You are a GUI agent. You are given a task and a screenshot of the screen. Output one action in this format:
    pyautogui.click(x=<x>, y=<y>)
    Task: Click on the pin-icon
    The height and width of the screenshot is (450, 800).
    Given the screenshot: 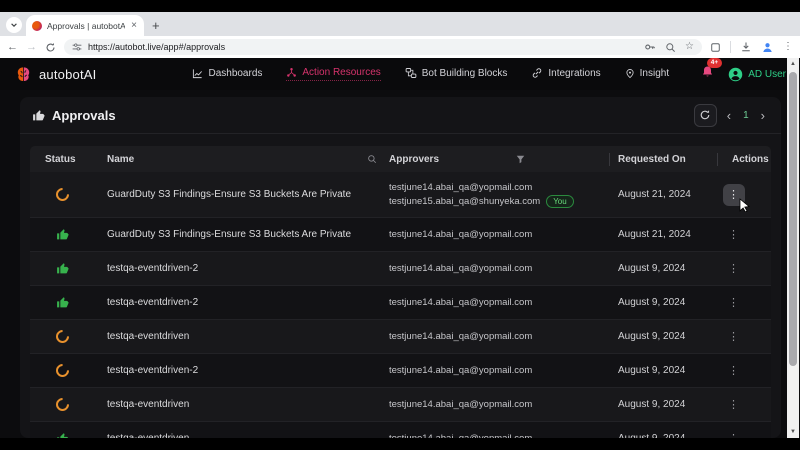 What is the action you would take?
    pyautogui.click(x=630, y=73)
    